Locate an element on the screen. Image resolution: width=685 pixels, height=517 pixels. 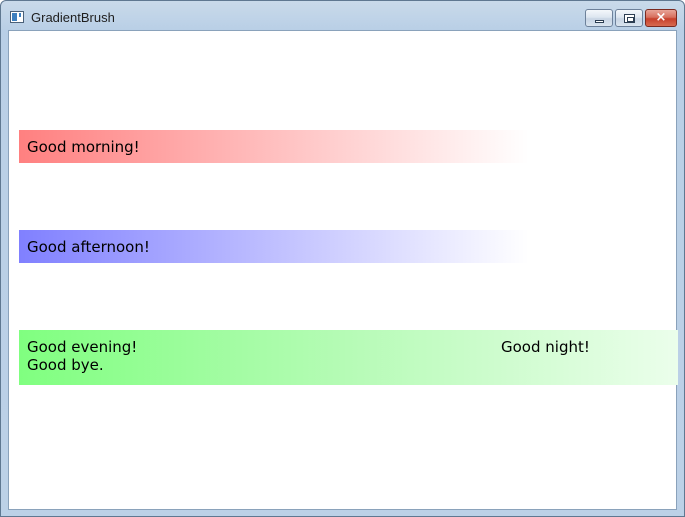
band-label: Good night! is located at coordinates (545, 347).